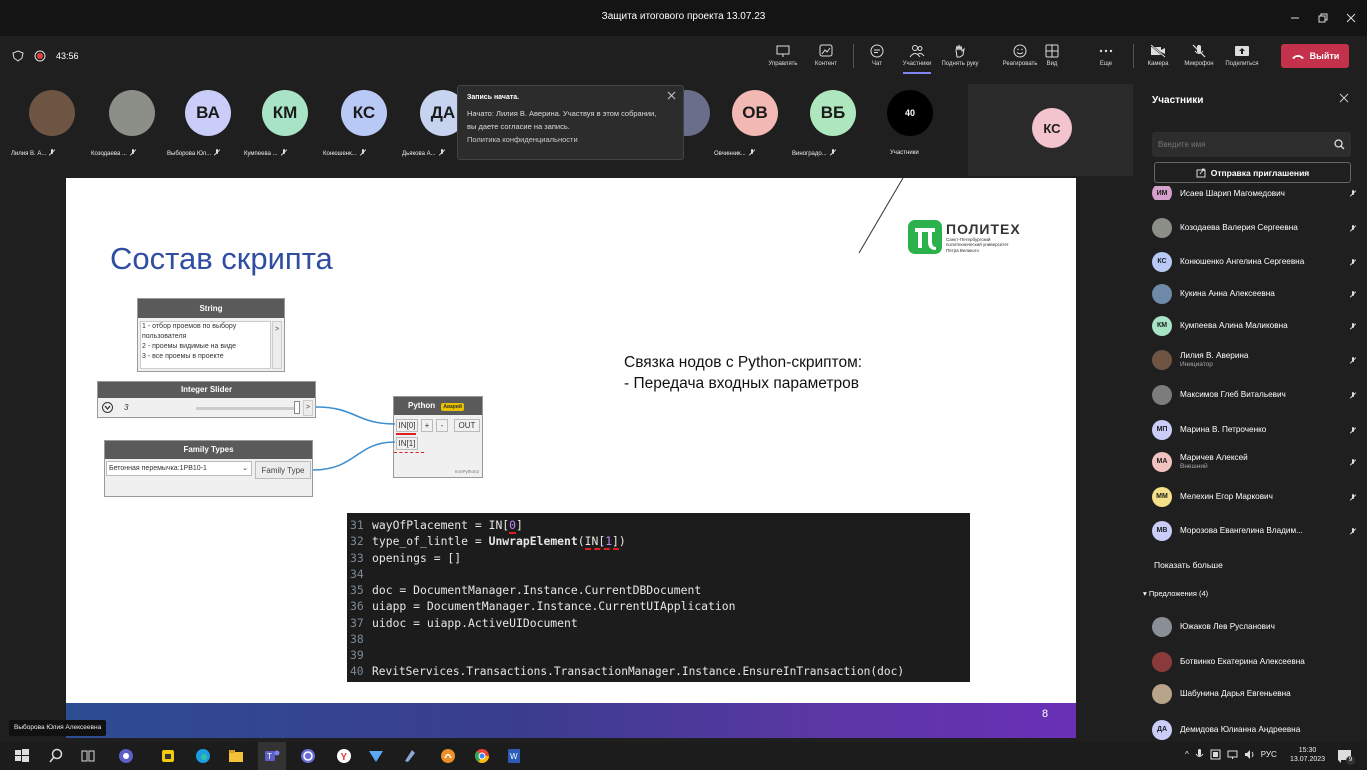 This screenshot has height=770, width=1367. Describe the element at coordinates (1258, 661) in the screenshot. I see `suggested-participant: Ботвинко Екатерина Алексеевна` at that location.